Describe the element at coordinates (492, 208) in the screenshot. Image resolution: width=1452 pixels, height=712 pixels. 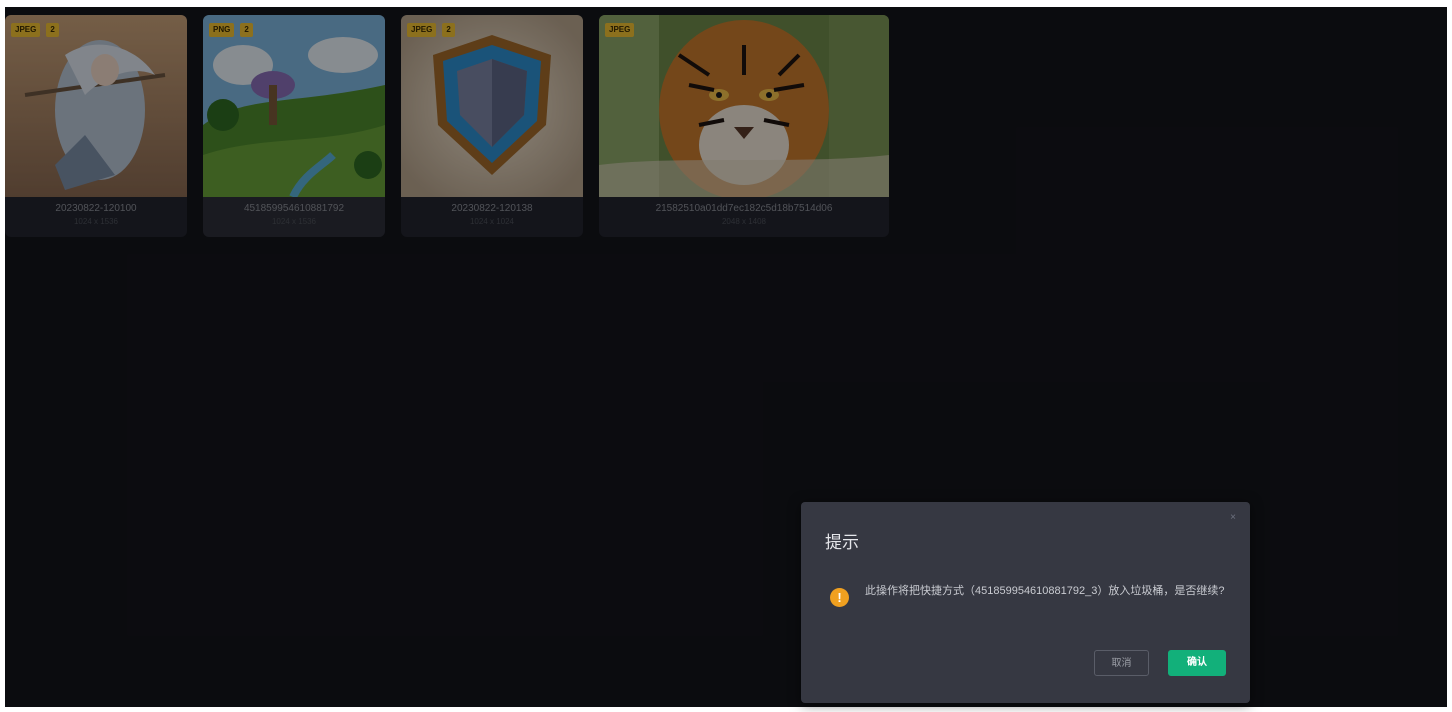
I see `card-filename: 20230822-120138` at that location.